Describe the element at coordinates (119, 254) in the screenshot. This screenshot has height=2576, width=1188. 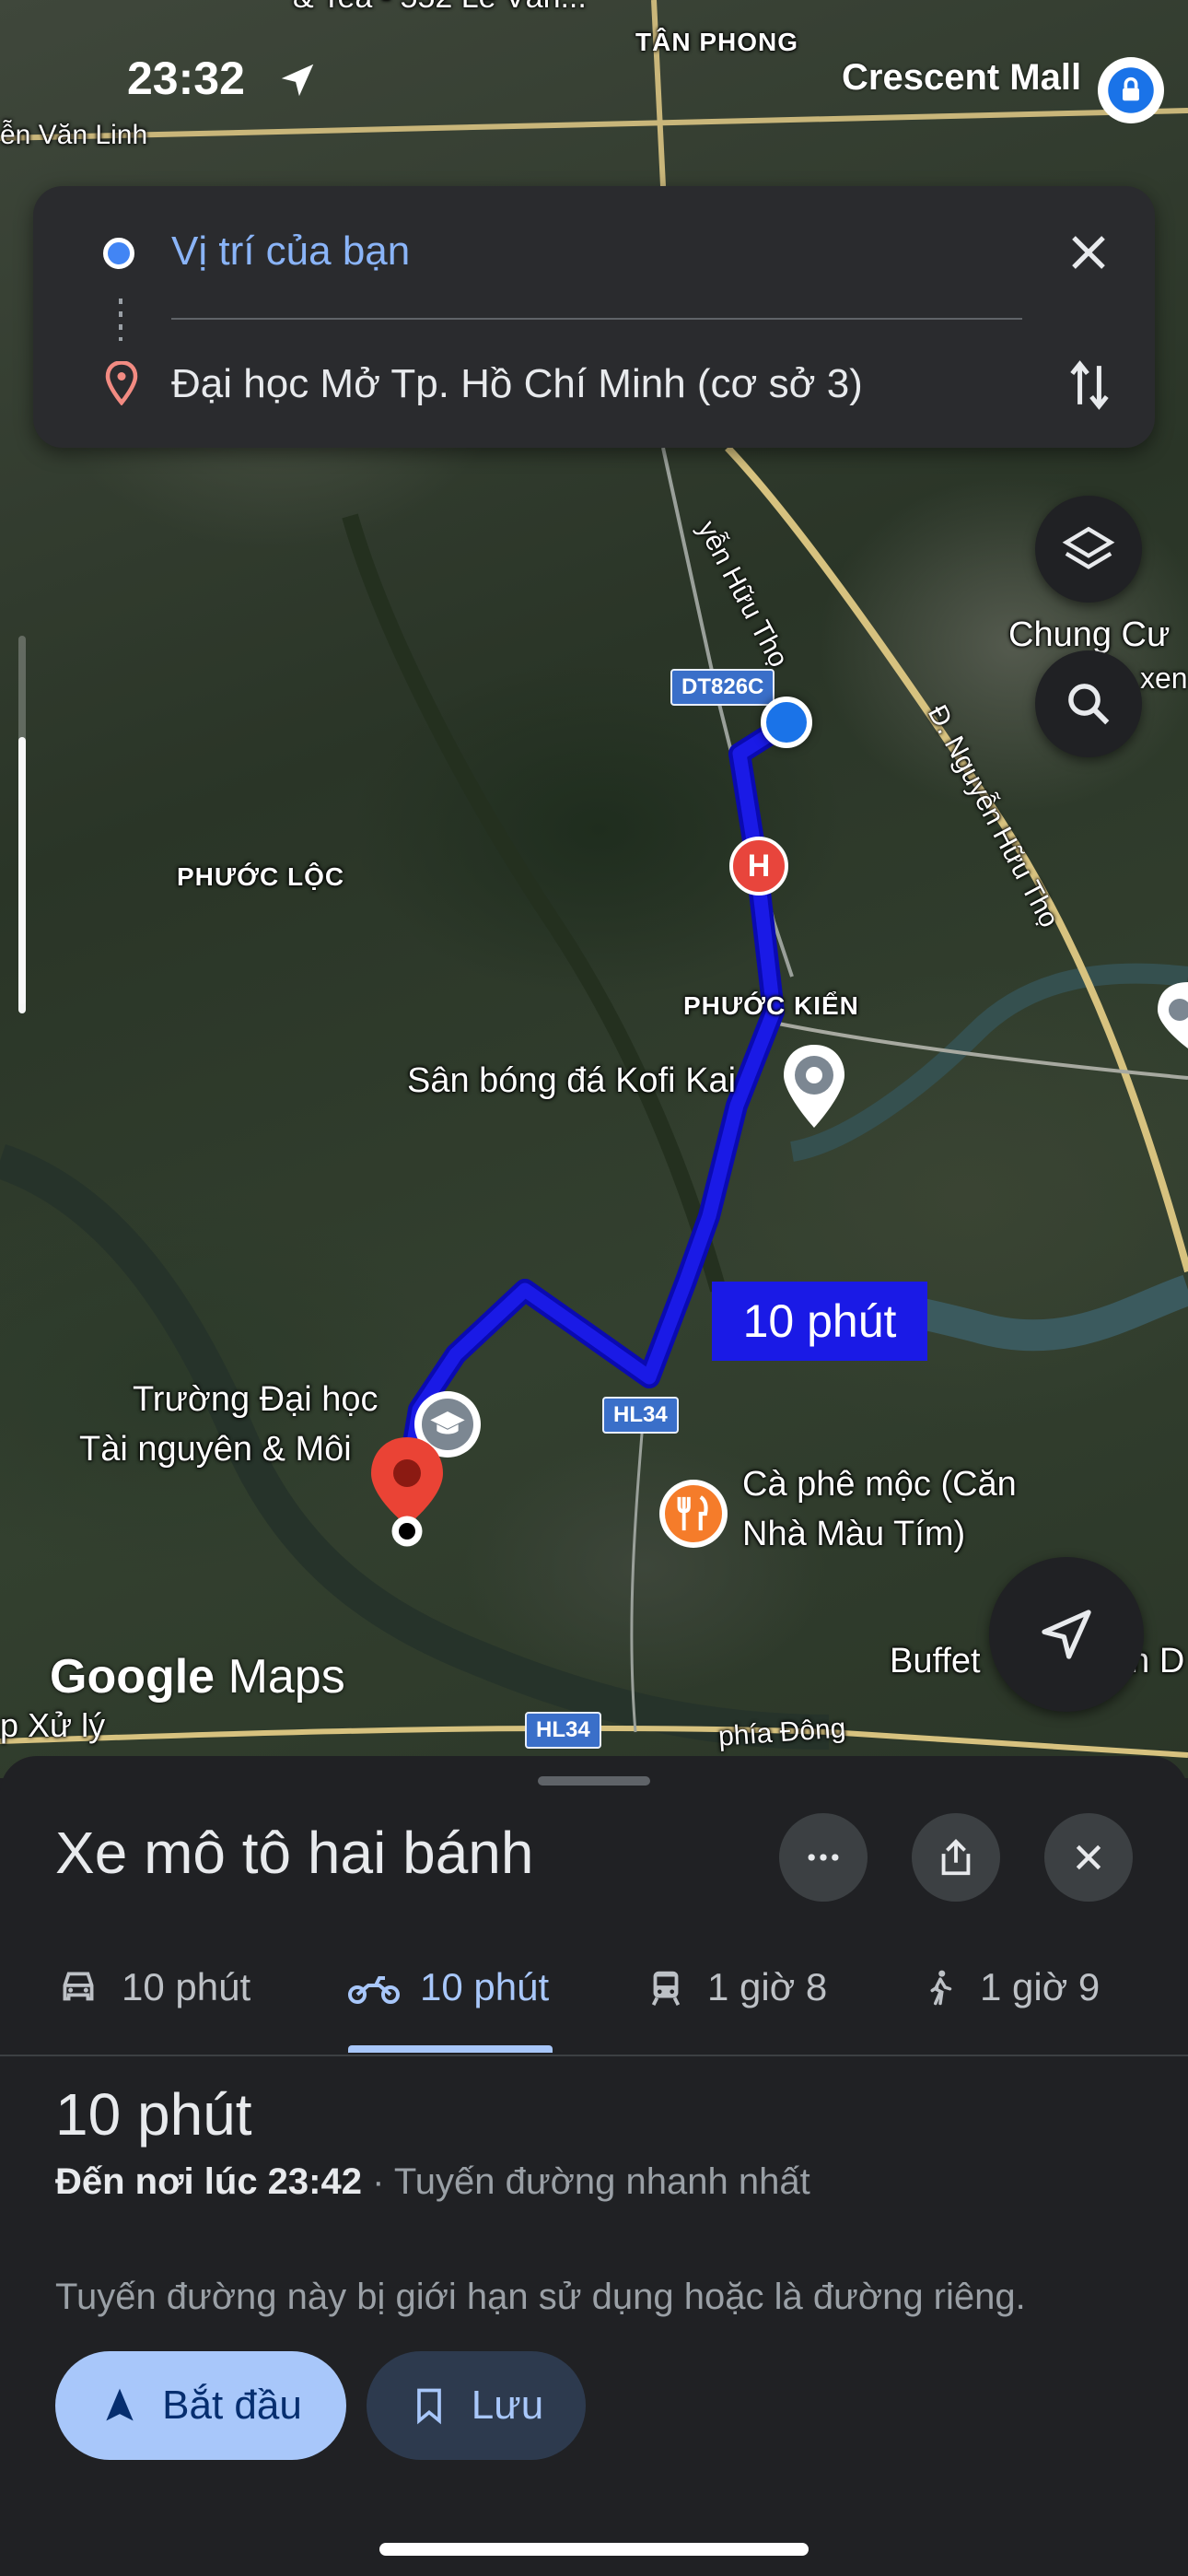
I see `origin-dot-icon` at that location.